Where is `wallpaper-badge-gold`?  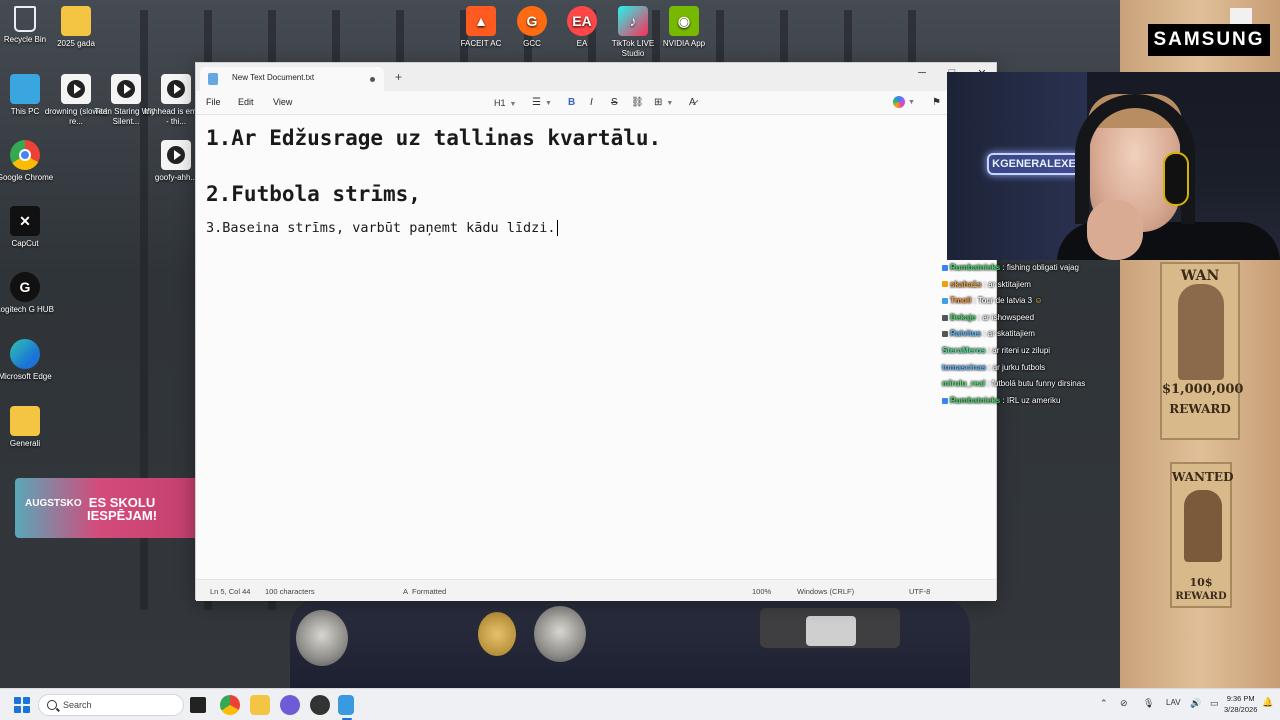 wallpaper-badge-gold is located at coordinates (497, 634).